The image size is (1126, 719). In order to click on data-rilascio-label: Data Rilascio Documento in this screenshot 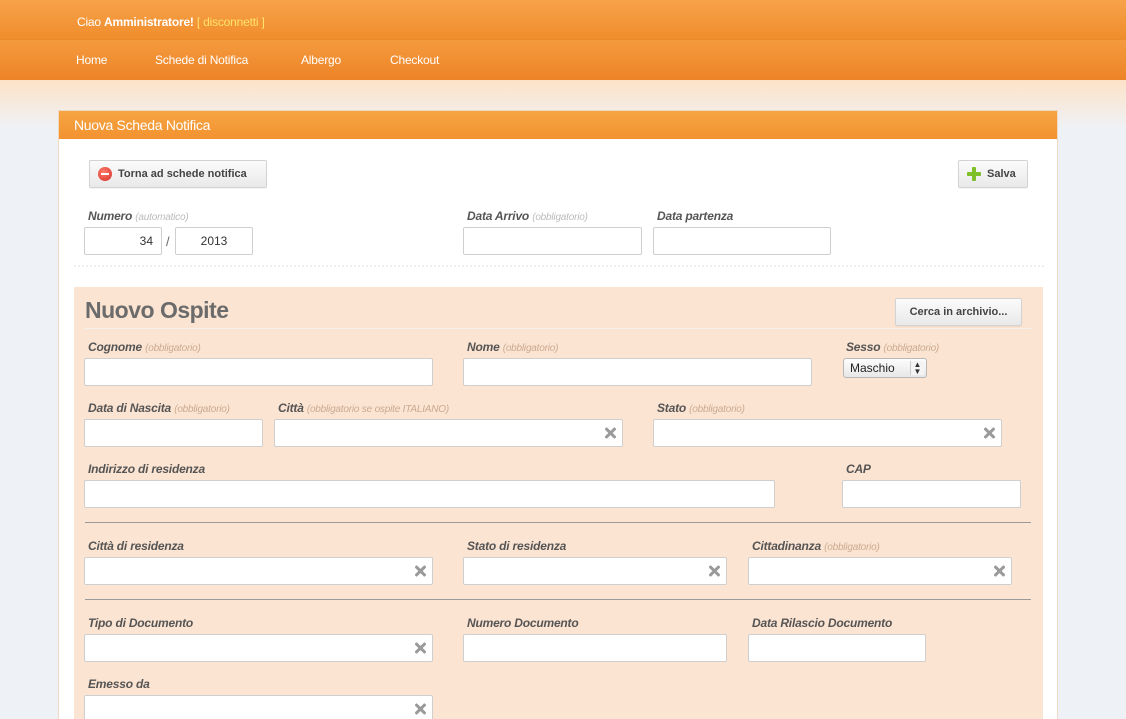, I will do `click(822, 623)`.